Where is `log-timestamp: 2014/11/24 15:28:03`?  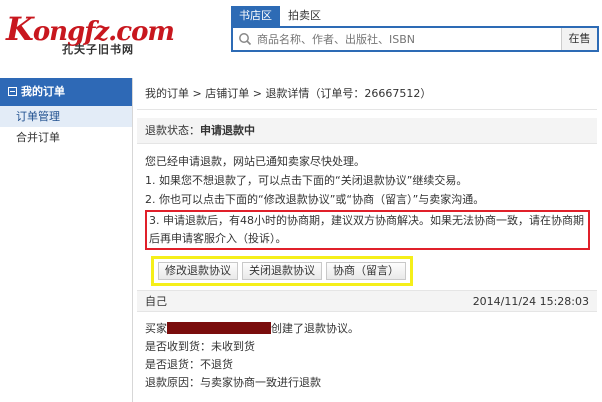 log-timestamp: 2014/11/24 15:28:03 is located at coordinates (530, 301).